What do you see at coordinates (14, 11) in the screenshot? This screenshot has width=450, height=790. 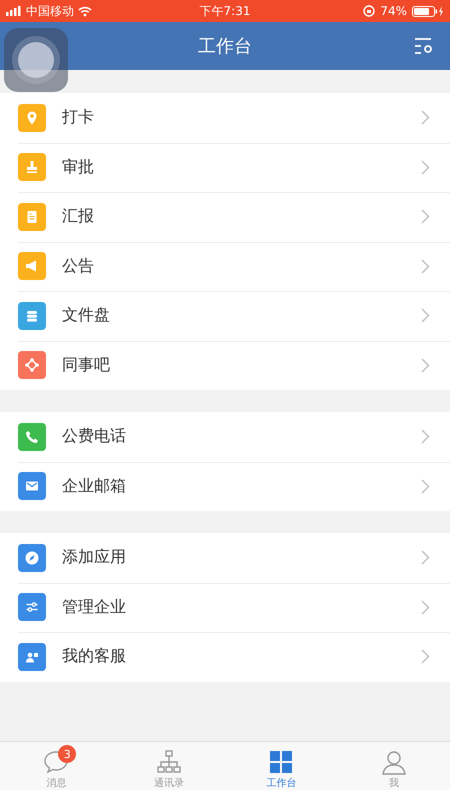 I see `signal-icon` at bounding box center [14, 11].